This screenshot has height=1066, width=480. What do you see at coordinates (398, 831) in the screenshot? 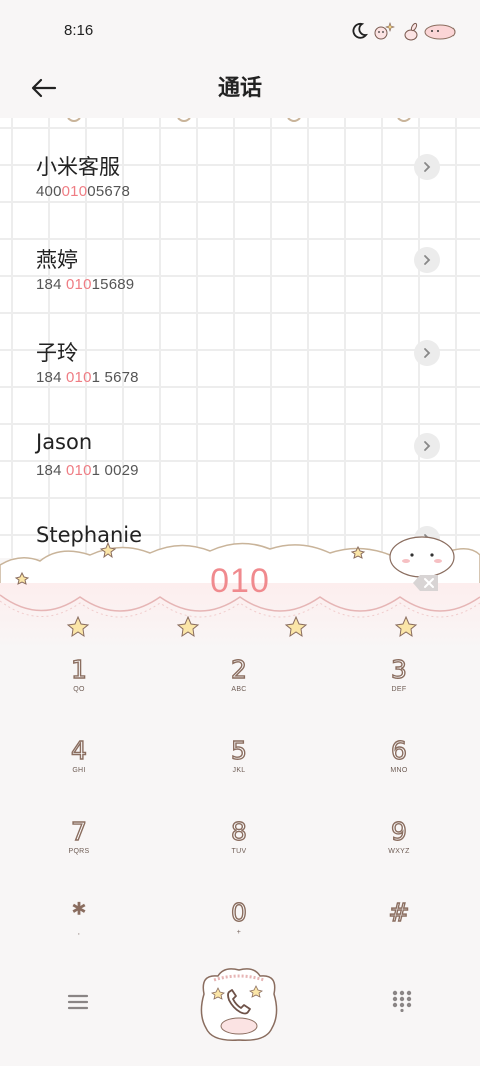
I see `key-digit: 9` at bounding box center [398, 831].